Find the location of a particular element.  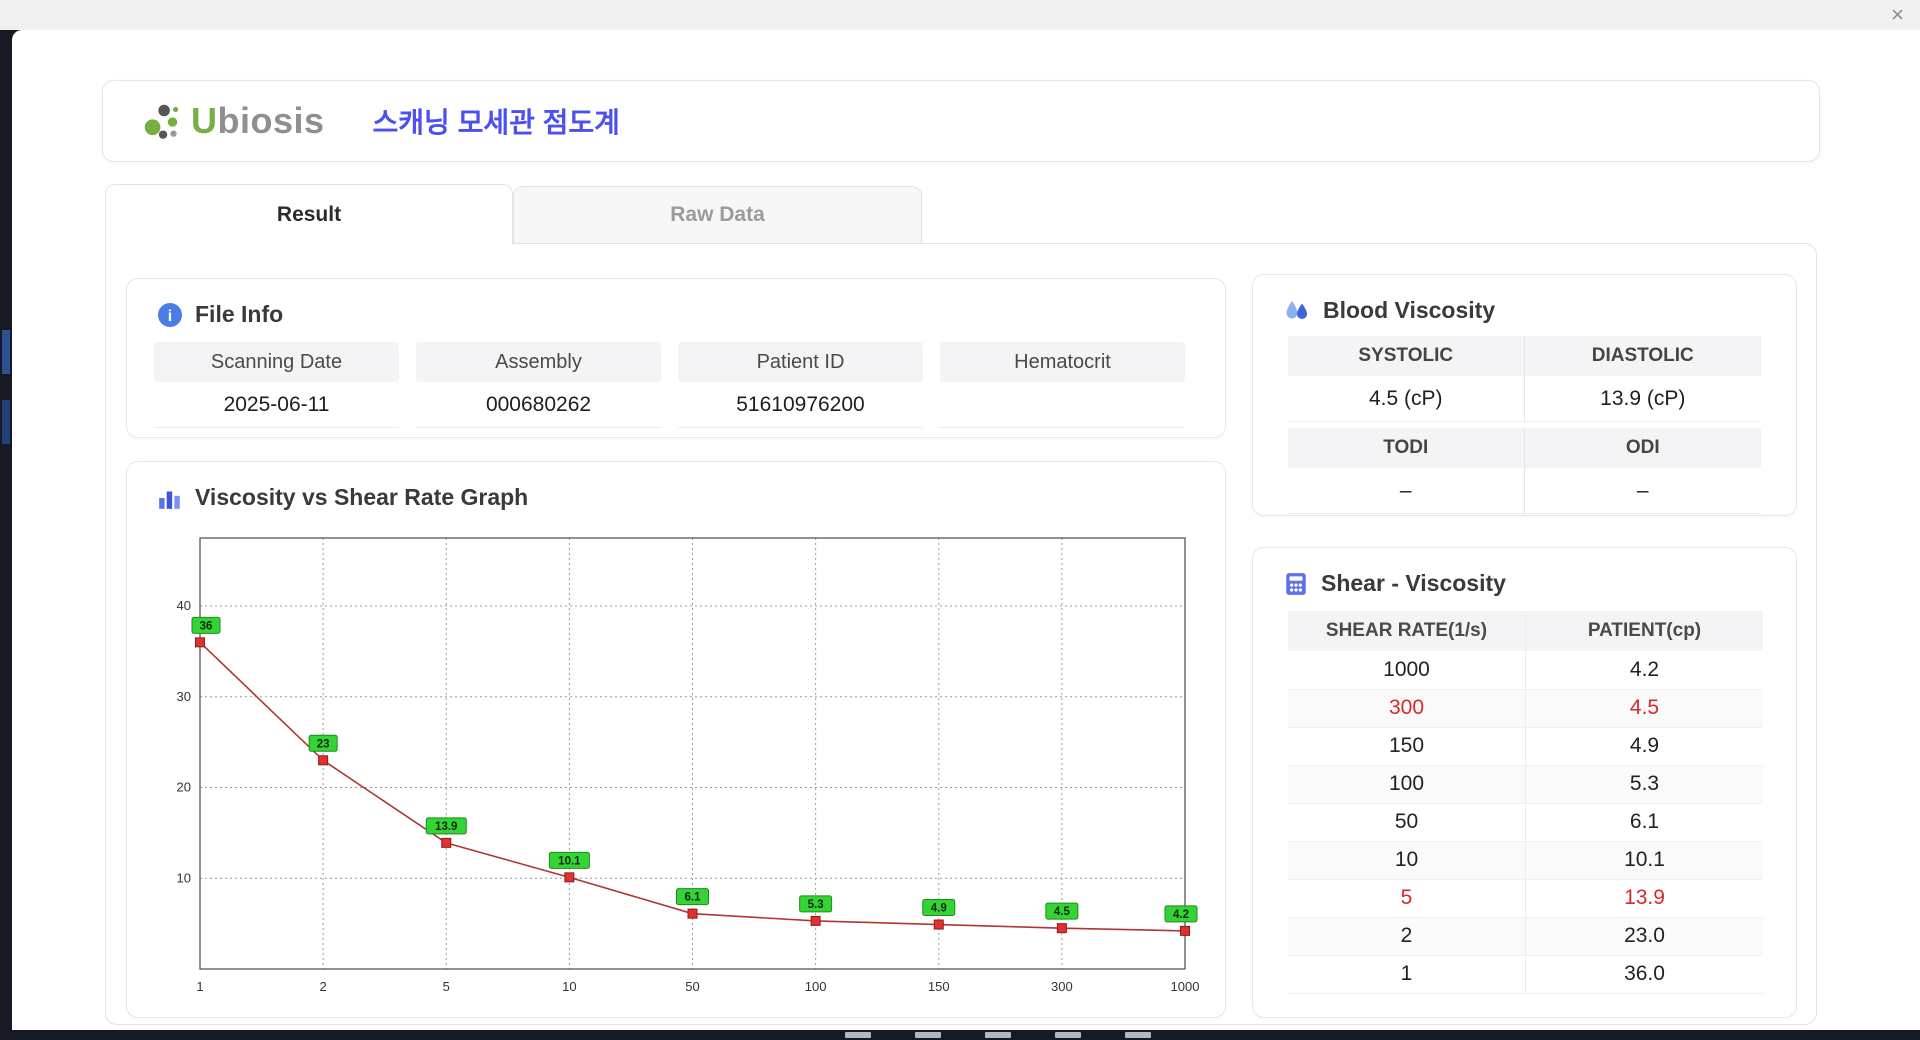

field-label: Patient ID is located at coordinates (800, 362).